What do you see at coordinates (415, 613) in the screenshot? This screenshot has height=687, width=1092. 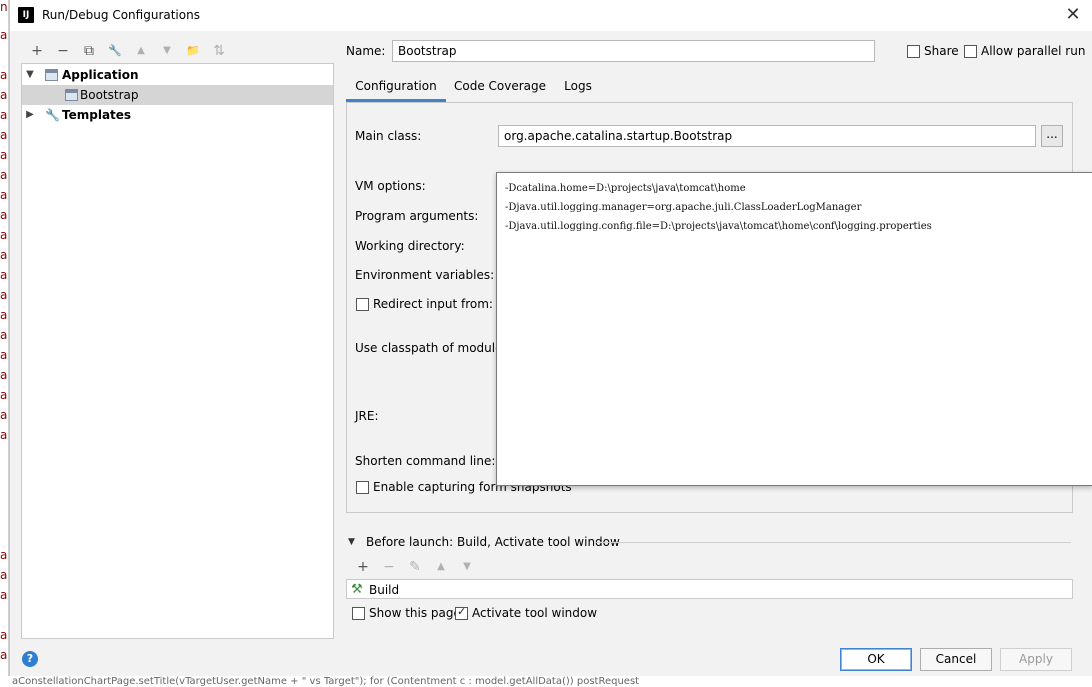 I see `show-page-label: Show this page` at bounding box center [415, 613].